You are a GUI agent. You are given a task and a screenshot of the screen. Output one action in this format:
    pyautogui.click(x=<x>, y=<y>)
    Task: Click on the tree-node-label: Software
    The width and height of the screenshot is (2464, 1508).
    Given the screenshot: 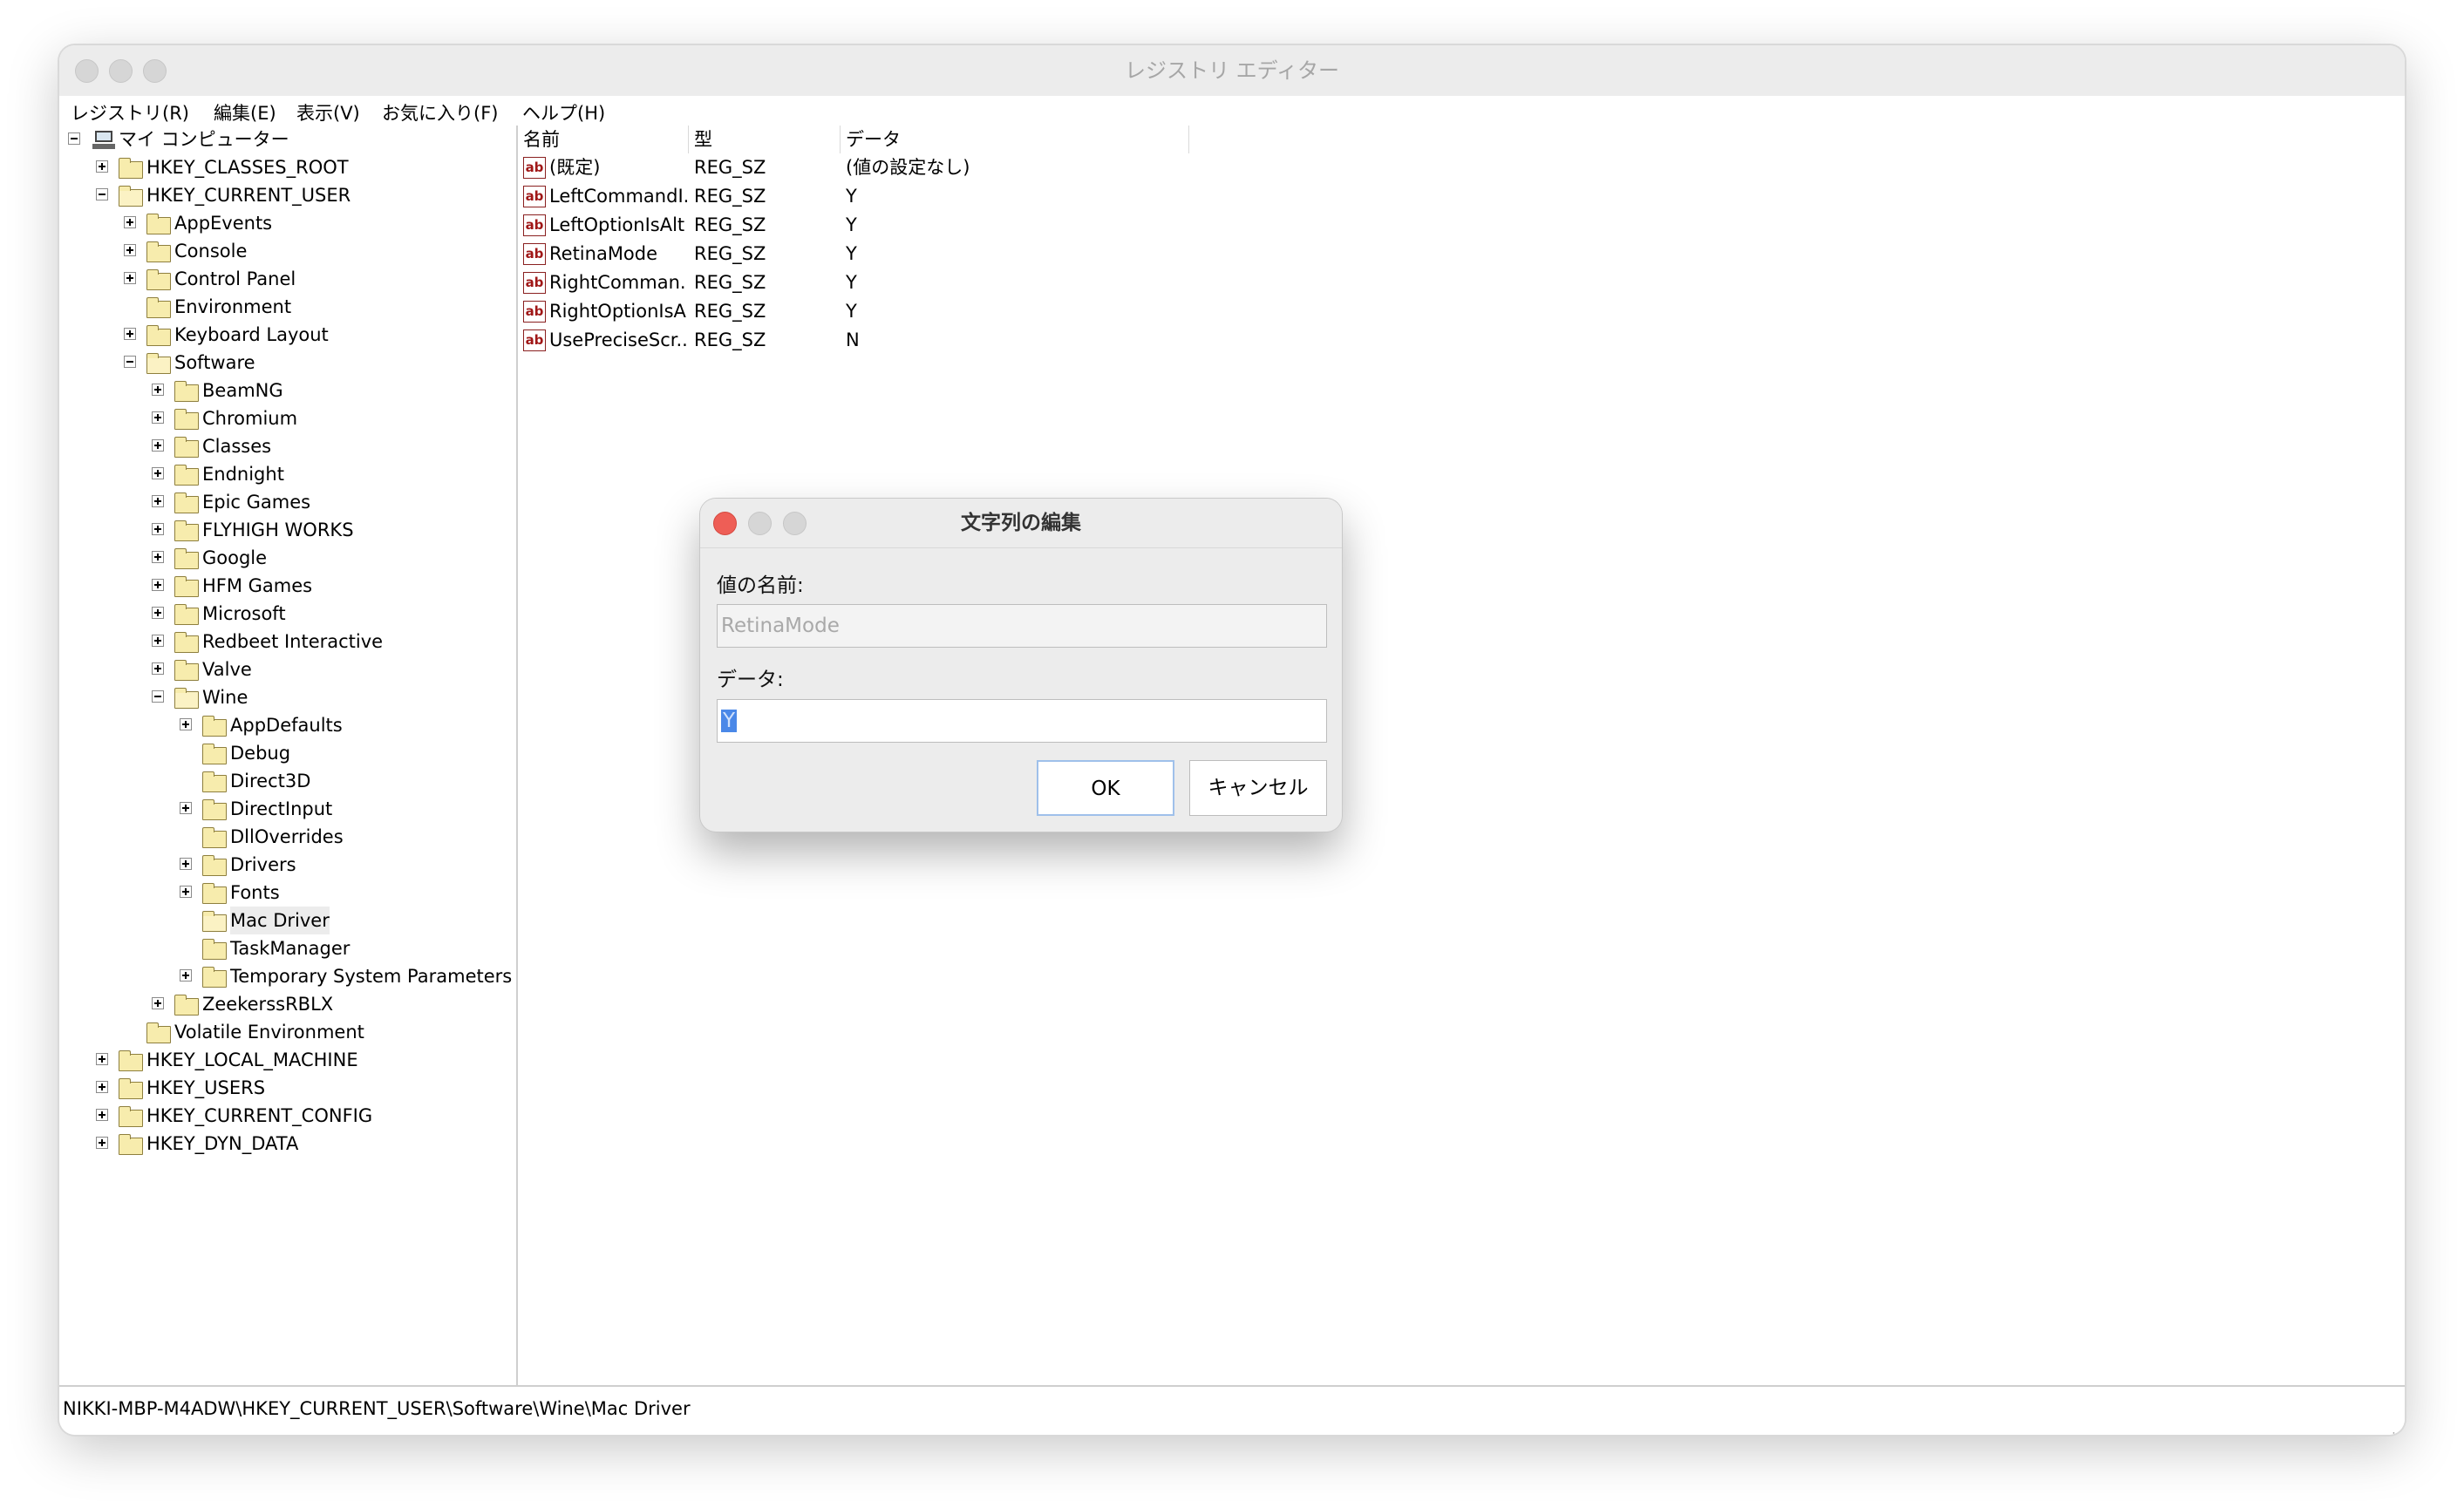 What is the action you would take?
    pyautogui.click(x=214, y=362)
    